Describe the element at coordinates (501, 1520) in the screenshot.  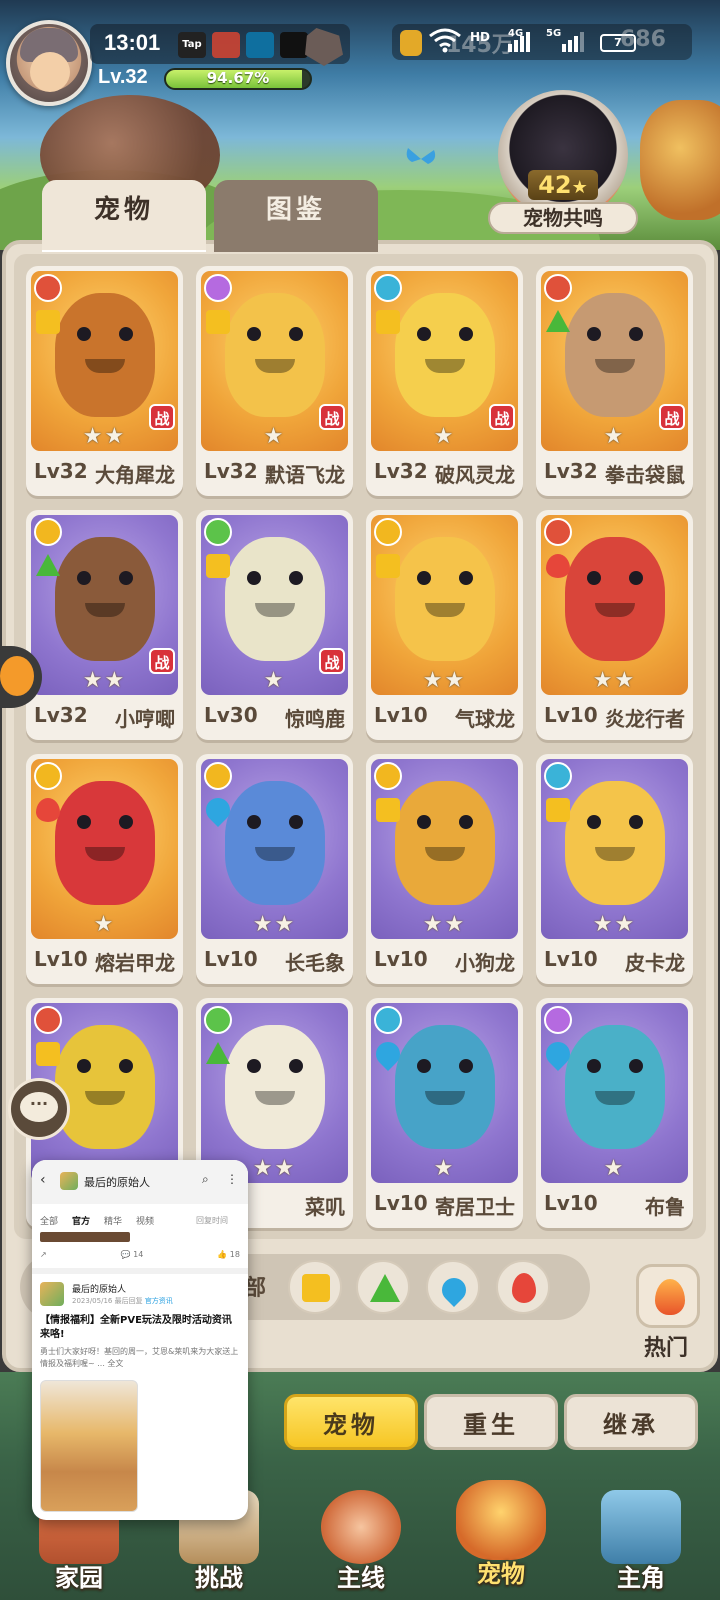
I see `pet-icon` at that location.